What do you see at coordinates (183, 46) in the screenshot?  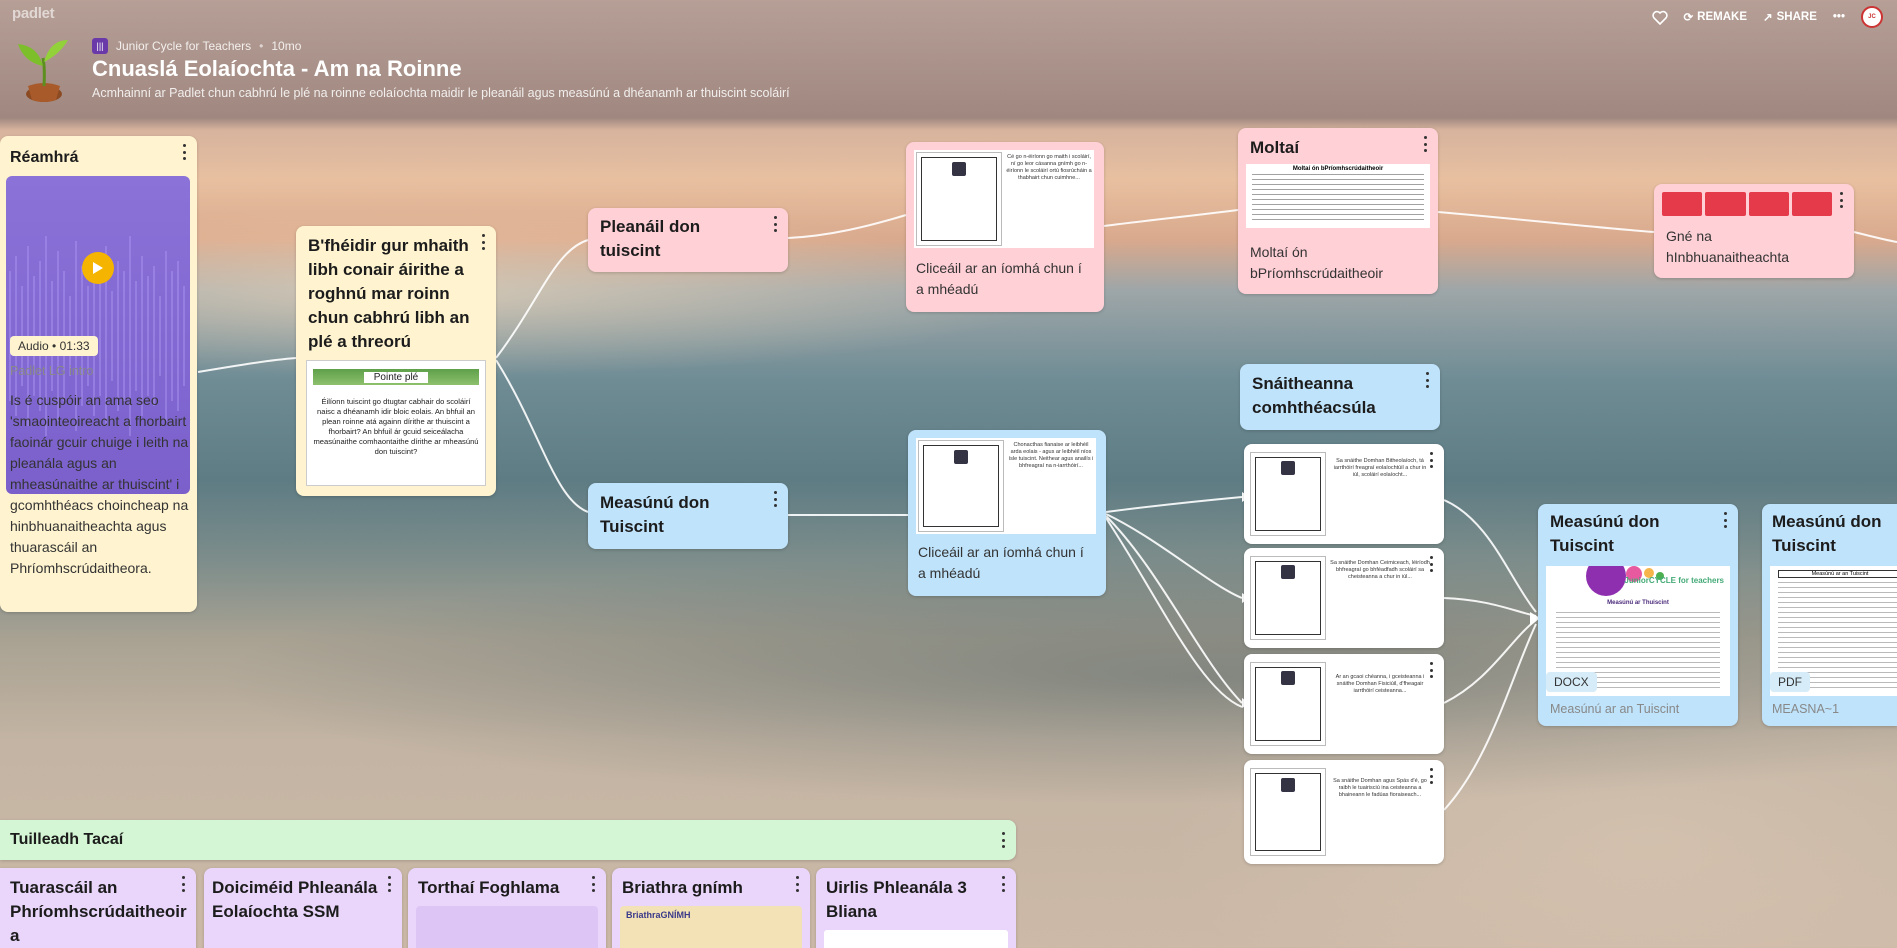 I see `owner-name: Junior Cycle for Teachers` at bounding box center [183, 46].